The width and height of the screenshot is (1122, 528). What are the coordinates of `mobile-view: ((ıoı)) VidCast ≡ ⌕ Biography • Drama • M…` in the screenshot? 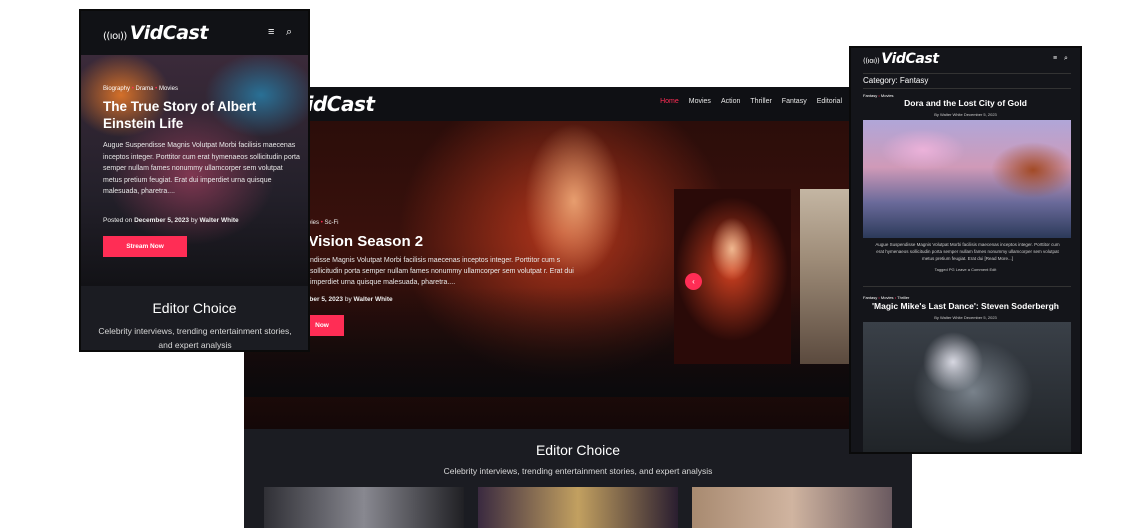 It's located at (194, 180).